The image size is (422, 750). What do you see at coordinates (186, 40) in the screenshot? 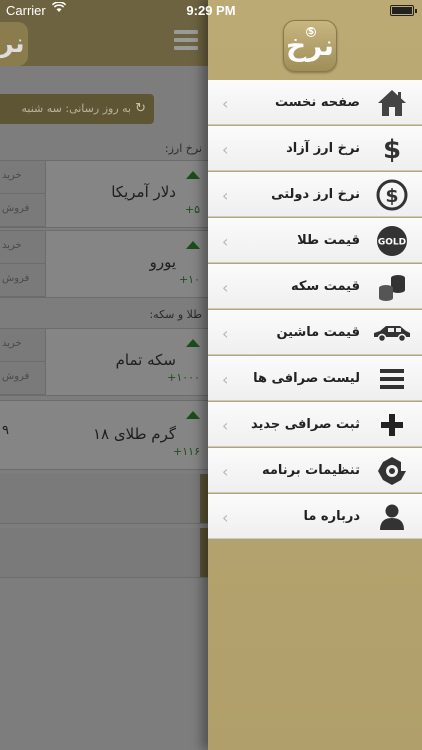
I see `hamburger-icon` at bounding box center [186, 40].